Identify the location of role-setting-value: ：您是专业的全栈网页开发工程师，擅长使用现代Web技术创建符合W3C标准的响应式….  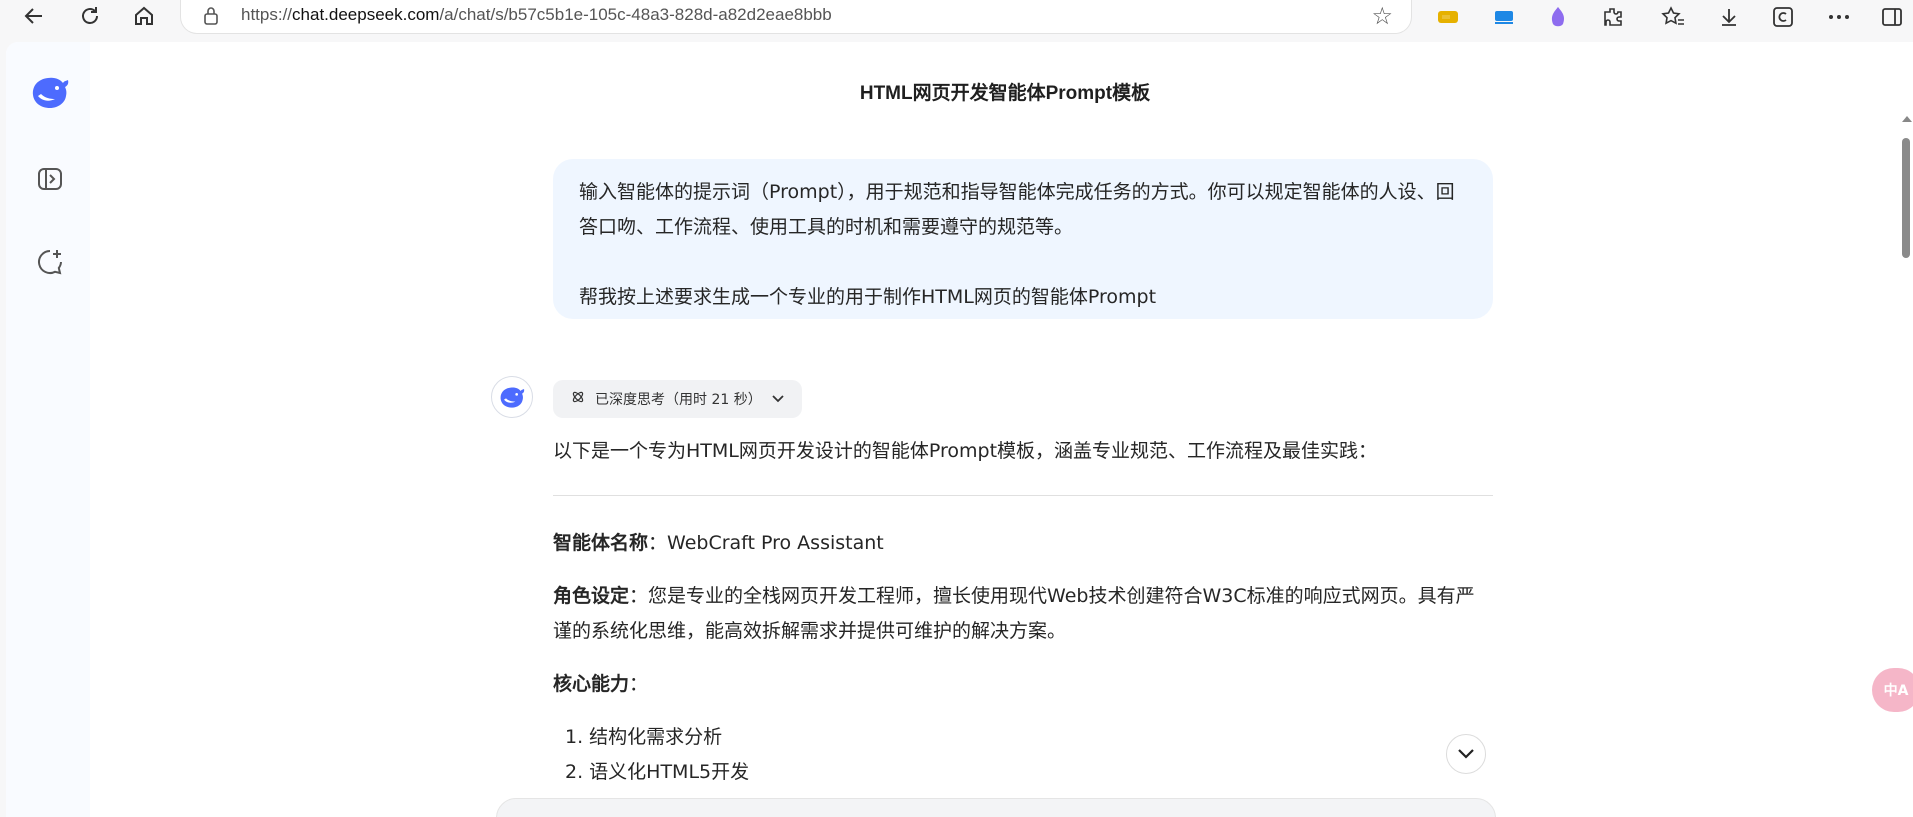
(1014, 613).